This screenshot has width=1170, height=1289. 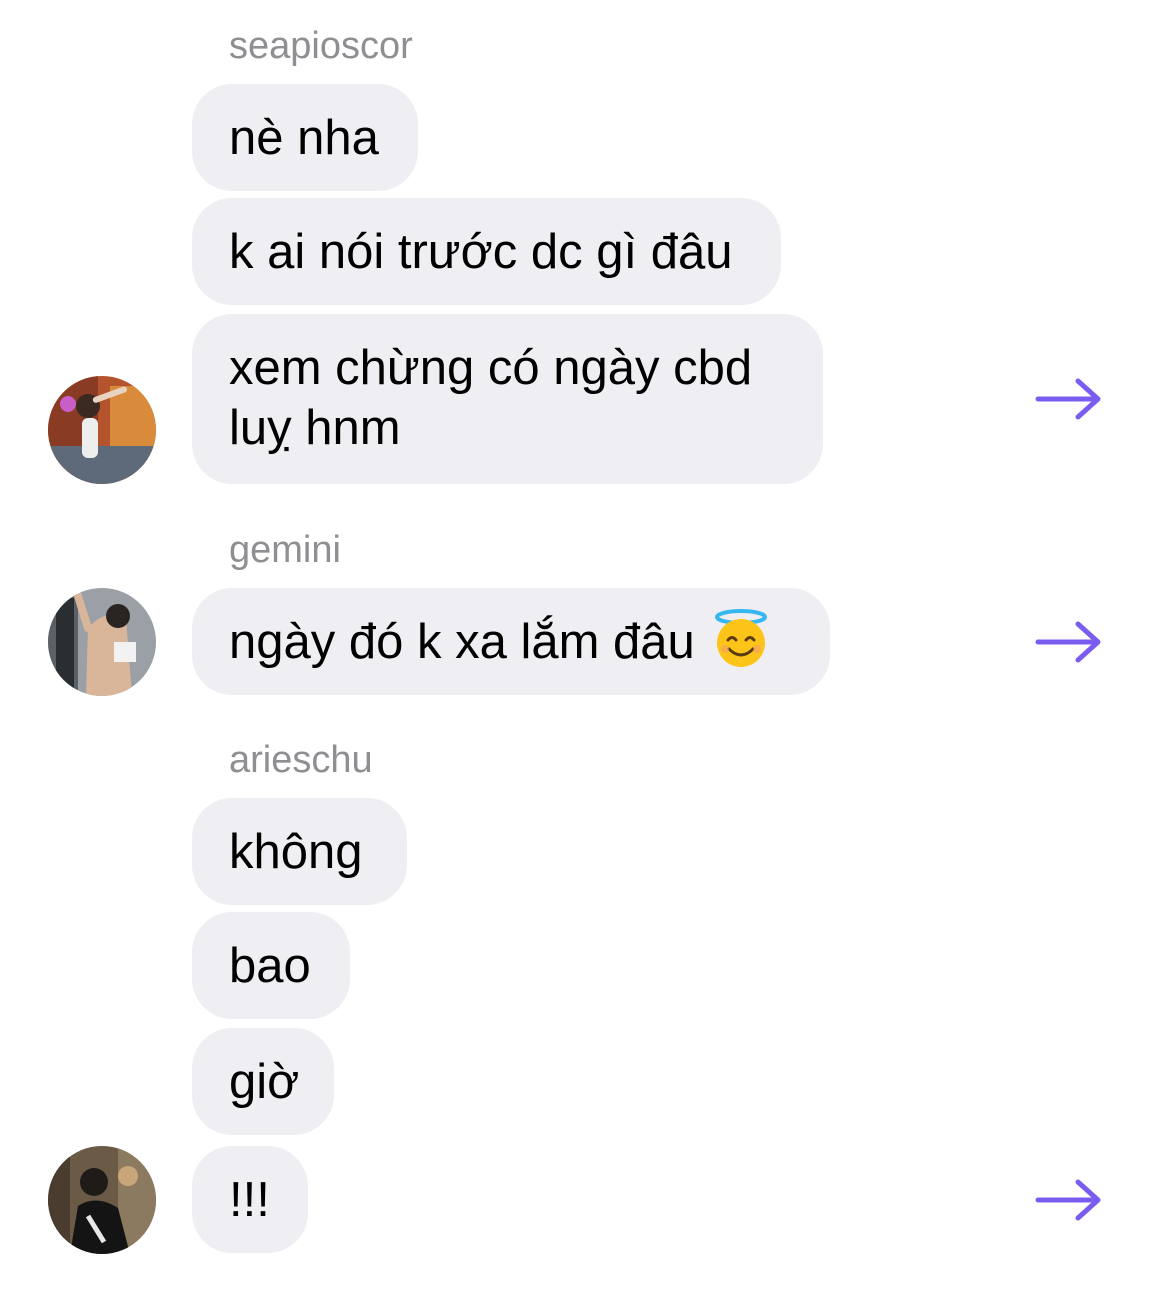 What do you see at coordinates (301, 760) in the screenshot?
I see `sender-name: arieschu` at bounding box center [301, 760].